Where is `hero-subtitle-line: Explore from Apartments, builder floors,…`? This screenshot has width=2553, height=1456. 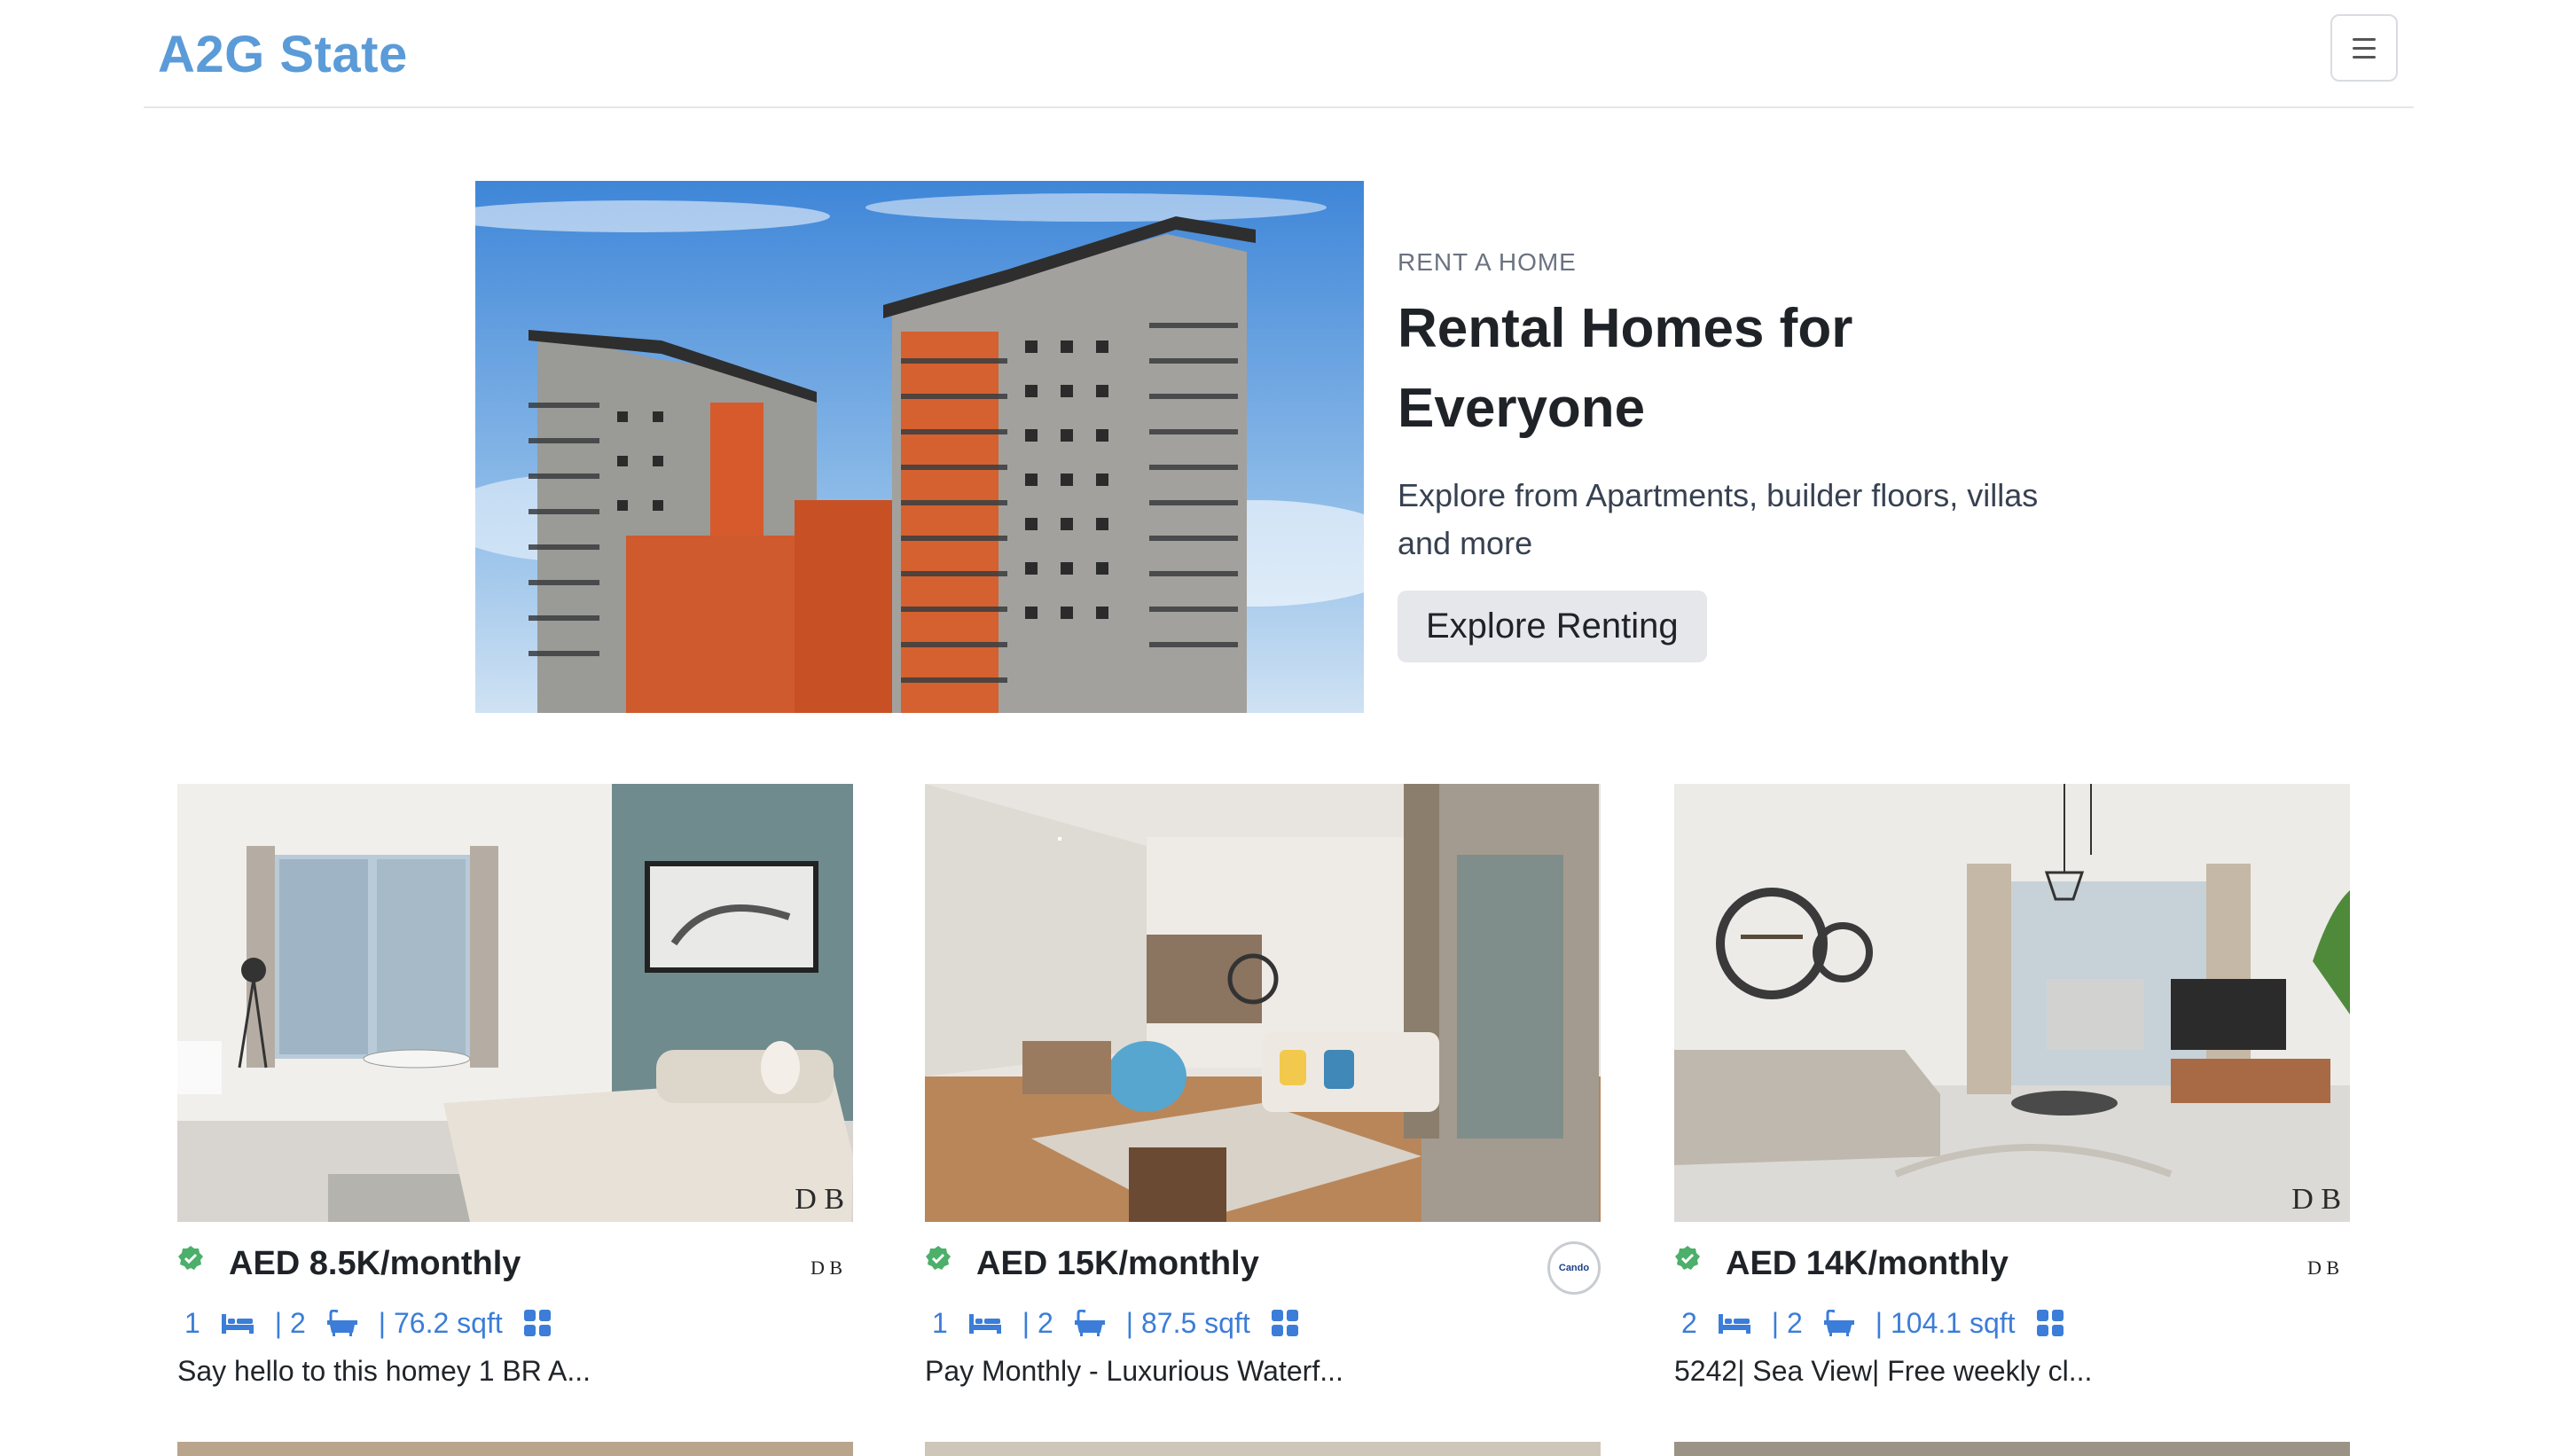 hero-subtitle-line: Explore from Apartments, builder floors,… is located at coordinates (1718, 495).